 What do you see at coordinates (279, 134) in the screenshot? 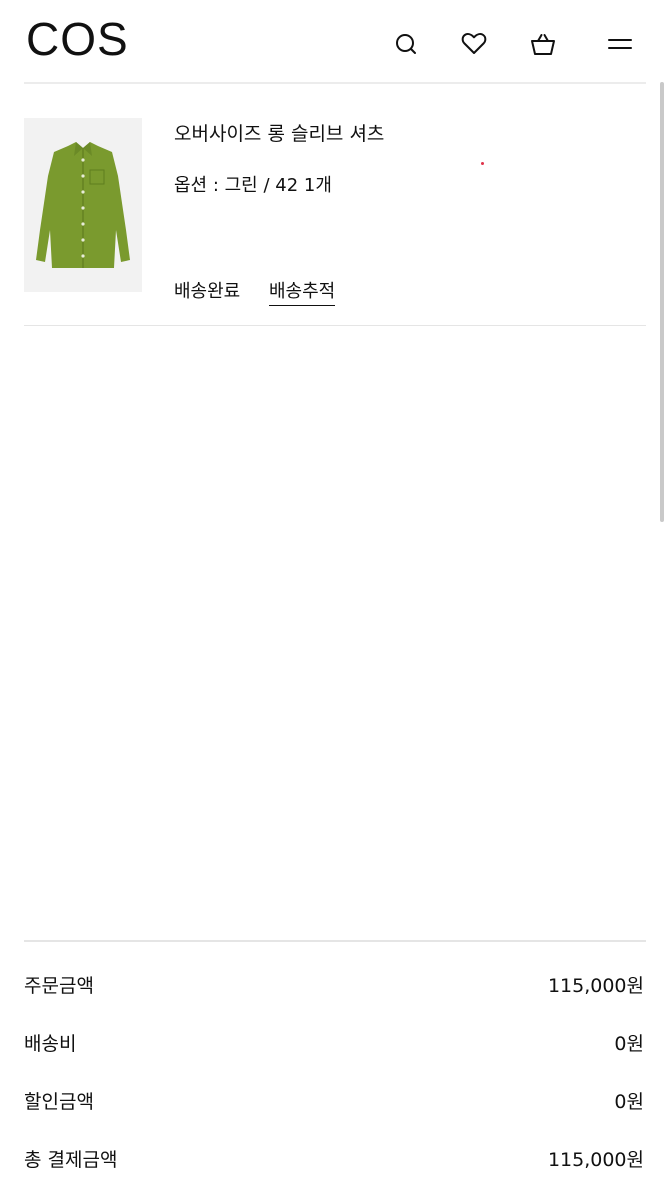
I see `product-name: 오버사이즈 롱 슬리브 셔츠` at bounding box center [279, 134].